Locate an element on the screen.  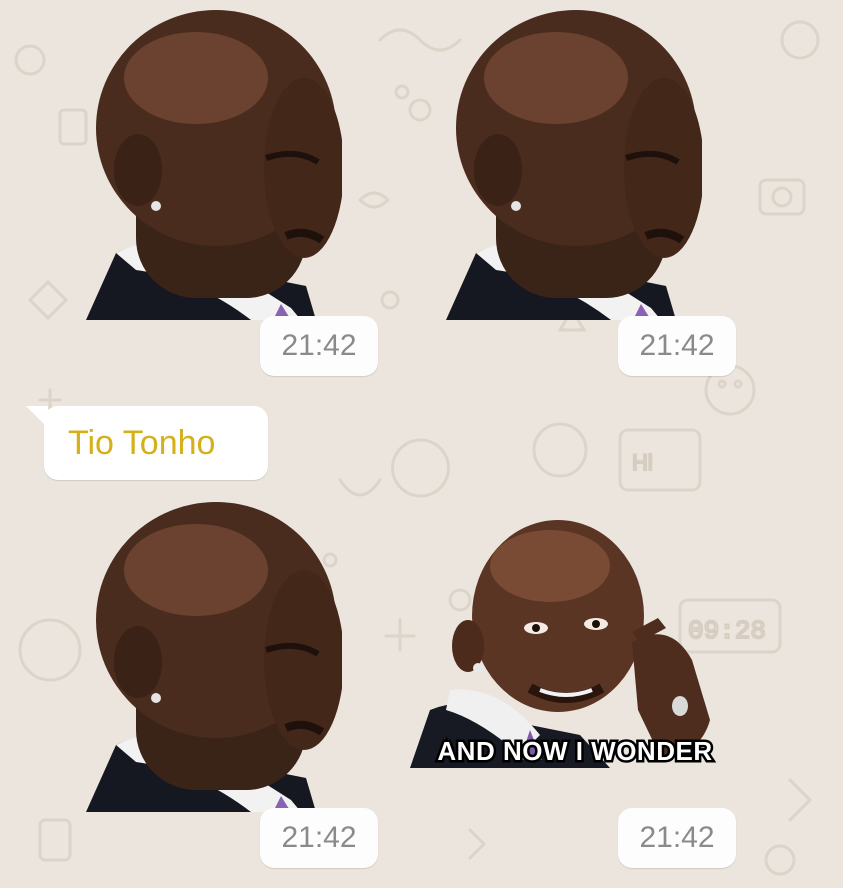
sender-name: Tio Tonho is located at coordinates (141, 443).